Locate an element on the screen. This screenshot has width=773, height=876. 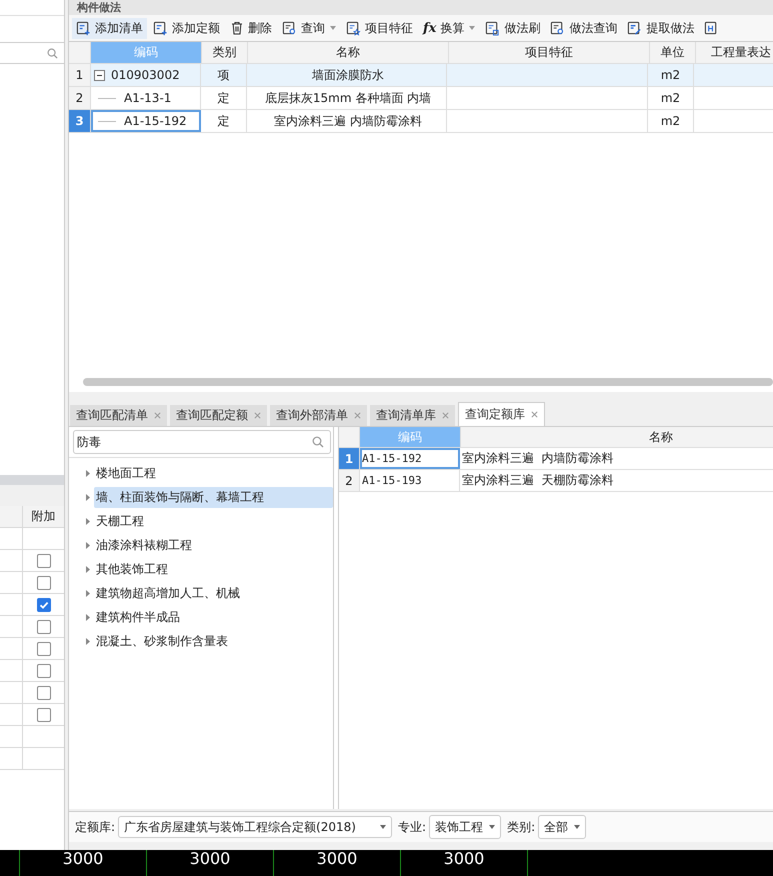
tab: 查询匹配定额 is located at coordinates (218, 415).